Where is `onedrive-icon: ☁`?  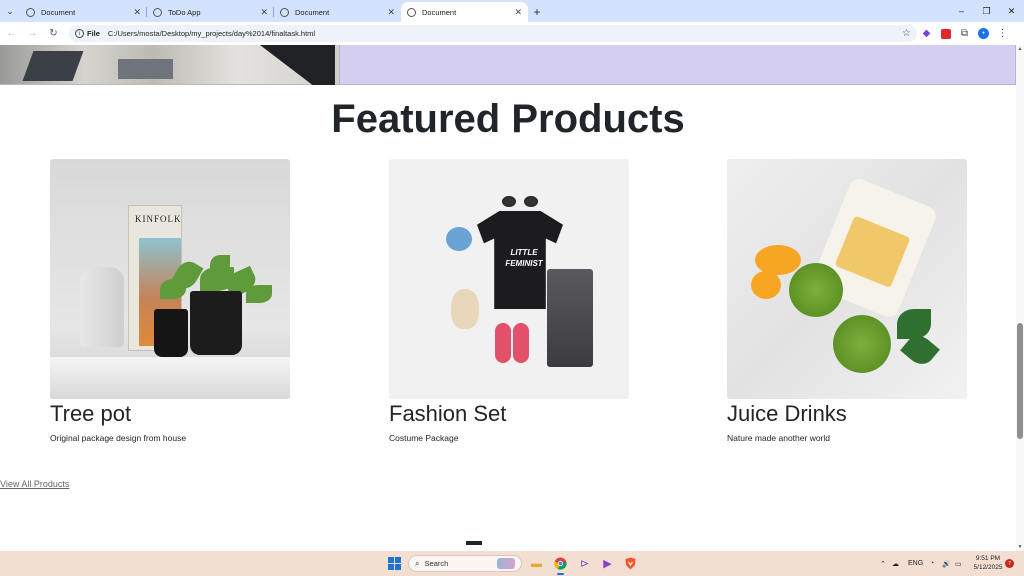
onedrive-icon: ☁ is located at coordinates (895, 563).